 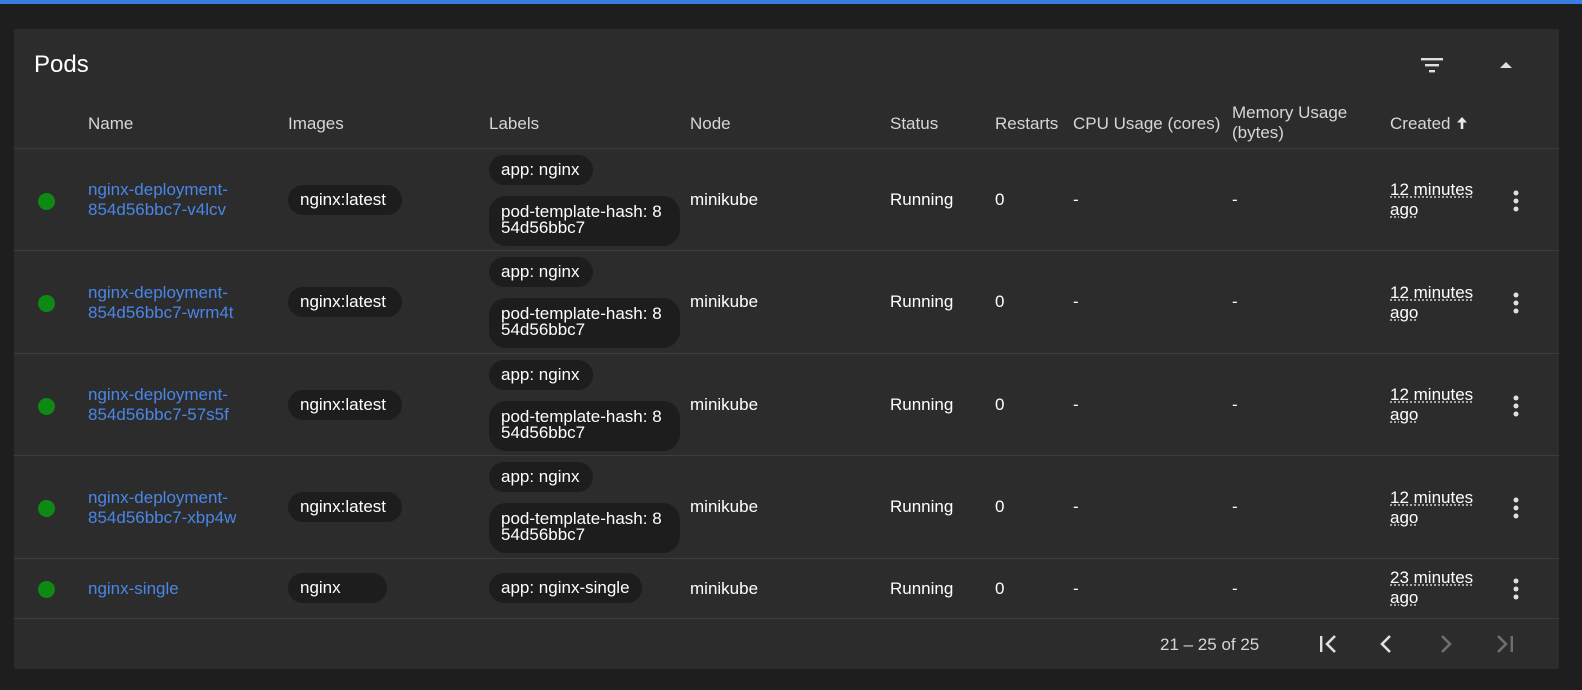 I want to click on column-header-created: Created, so click(x=1429, y=124).